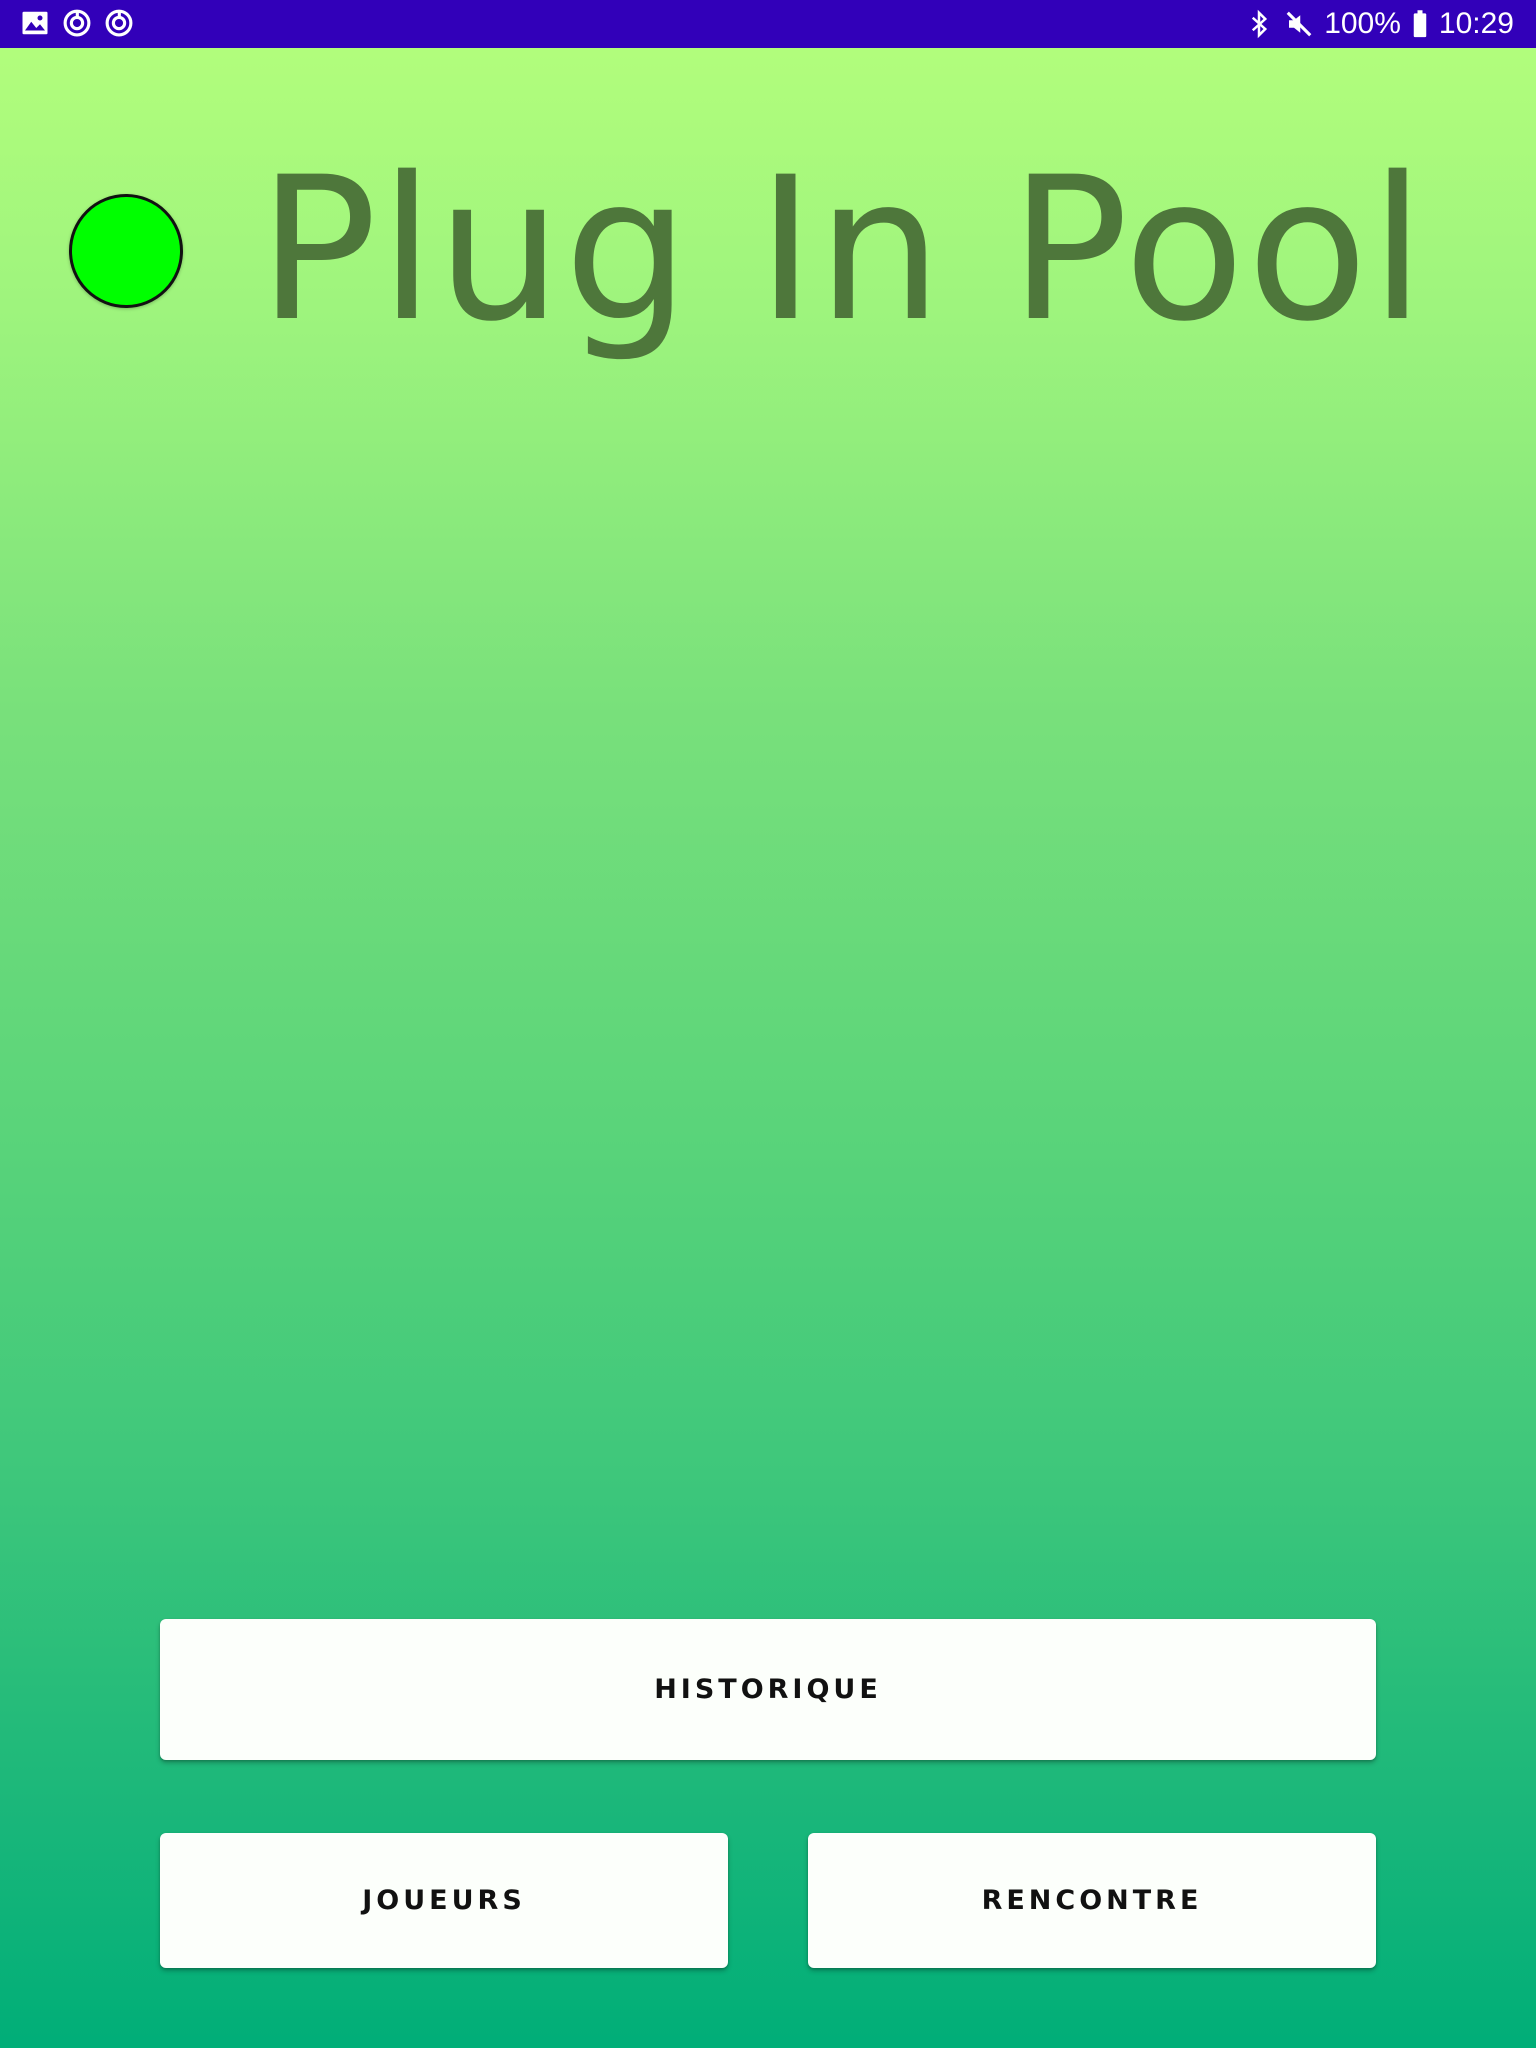 This screenshot has width=1536, height=2048. I want to click on bluetooth-icon, so click(1259, 24).